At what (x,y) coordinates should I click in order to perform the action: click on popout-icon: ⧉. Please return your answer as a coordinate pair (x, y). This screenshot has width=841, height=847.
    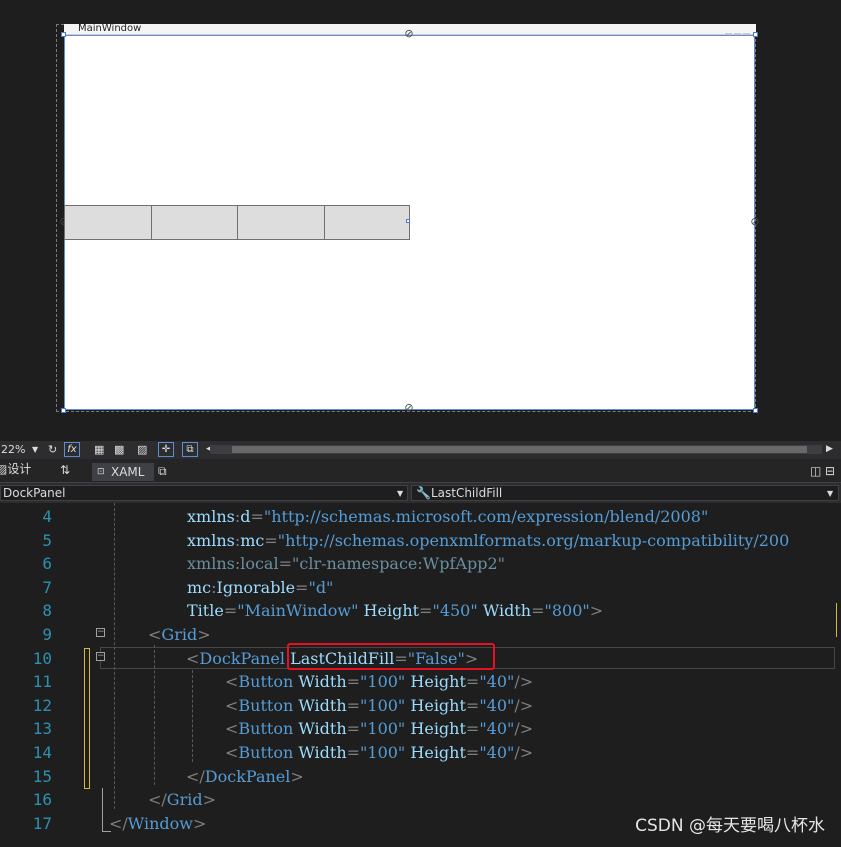
    Looking at the image, I should click on (162, 471).